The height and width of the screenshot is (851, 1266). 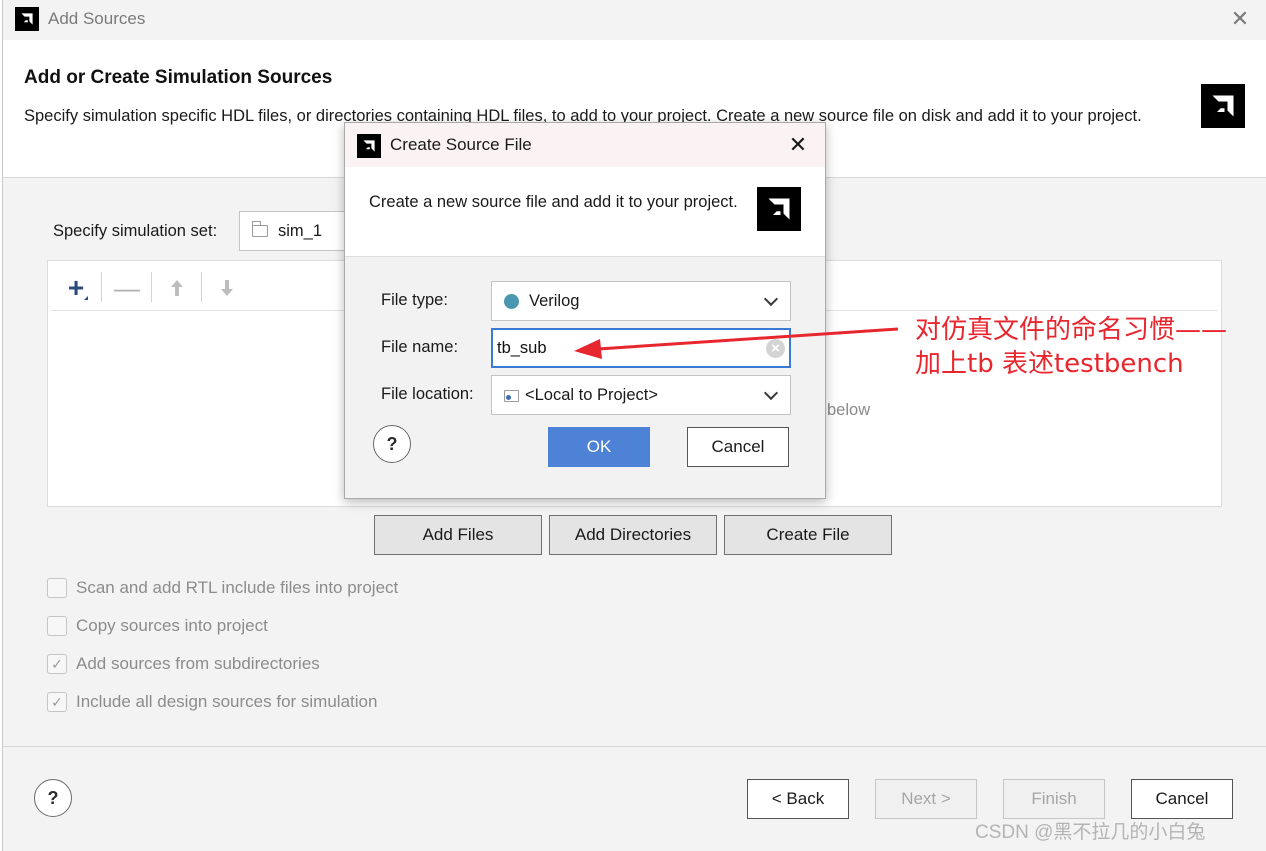 What do you see at coordinates (1071, 330) in the screenshot?
I see `annotation-line-1: 对仿真文件的命名习惯——` at bounding box center [1071, 330].